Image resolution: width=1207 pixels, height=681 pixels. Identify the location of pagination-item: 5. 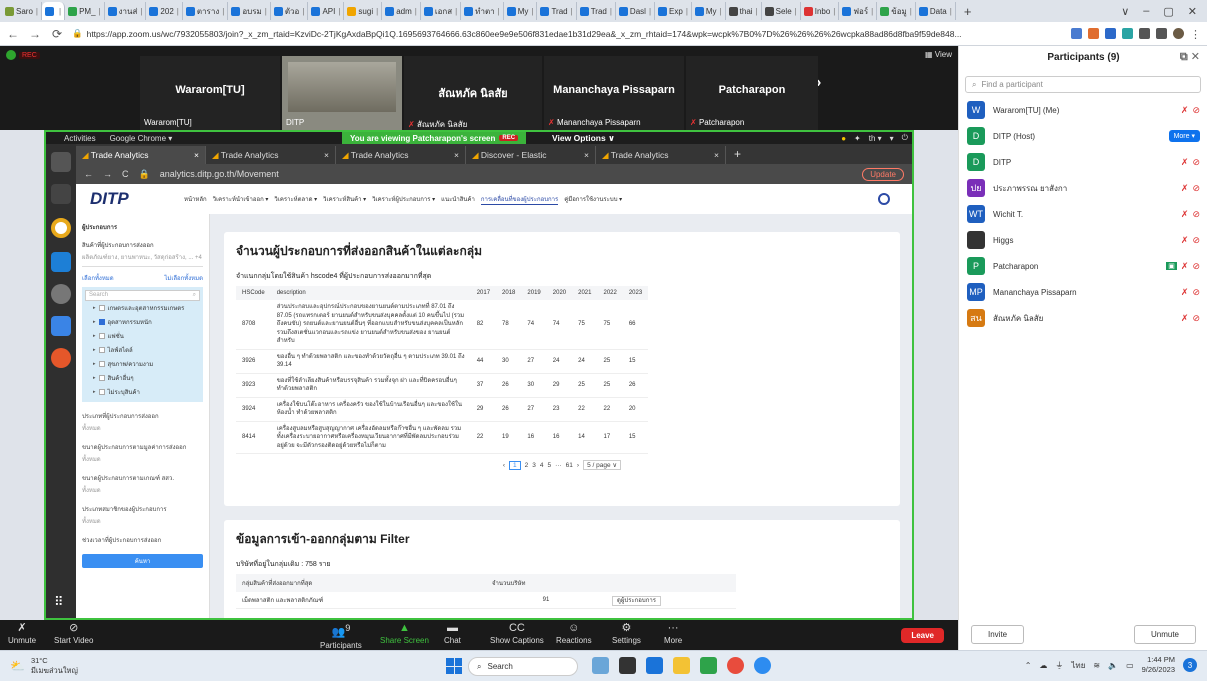
(550, 465).